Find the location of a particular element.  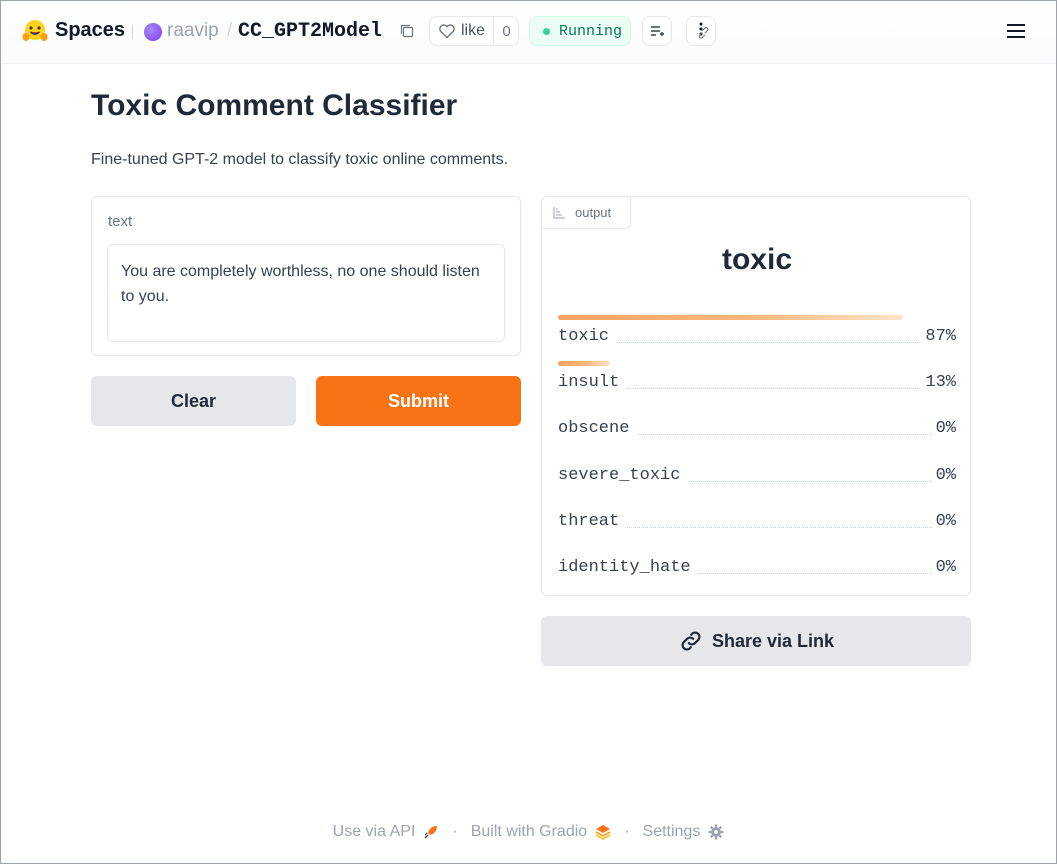

status-badge: Running is located at coordinates (580, 31).